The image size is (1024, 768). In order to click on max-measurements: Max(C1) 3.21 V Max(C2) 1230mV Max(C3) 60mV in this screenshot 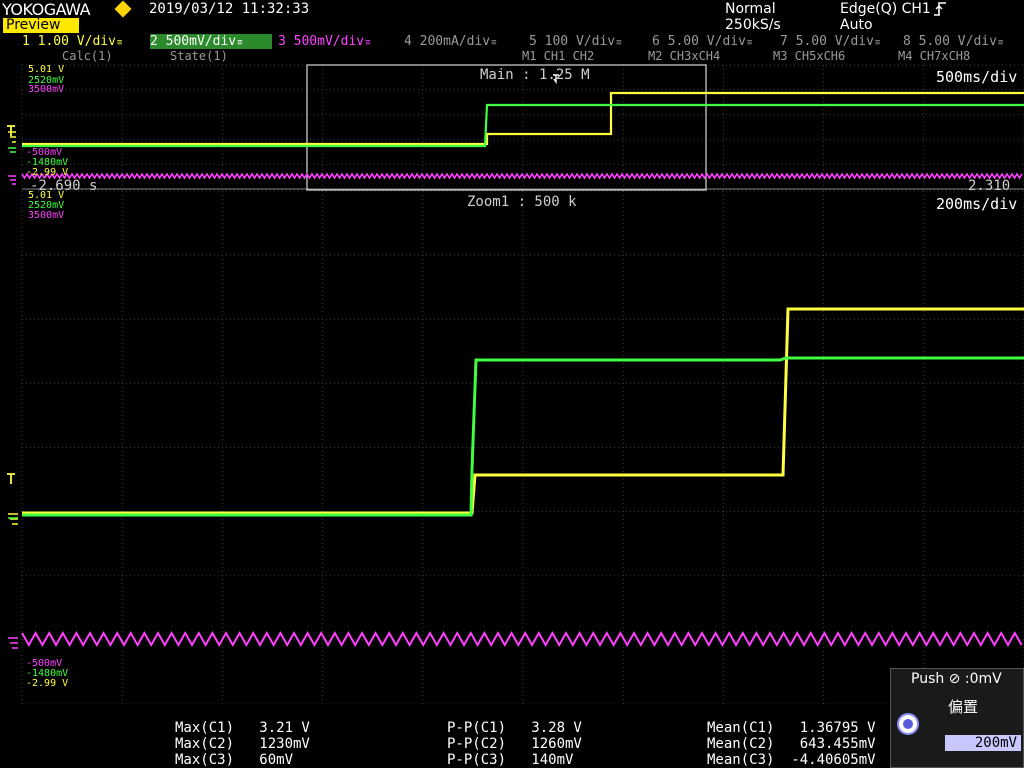, I will do `click(242, 744)`.